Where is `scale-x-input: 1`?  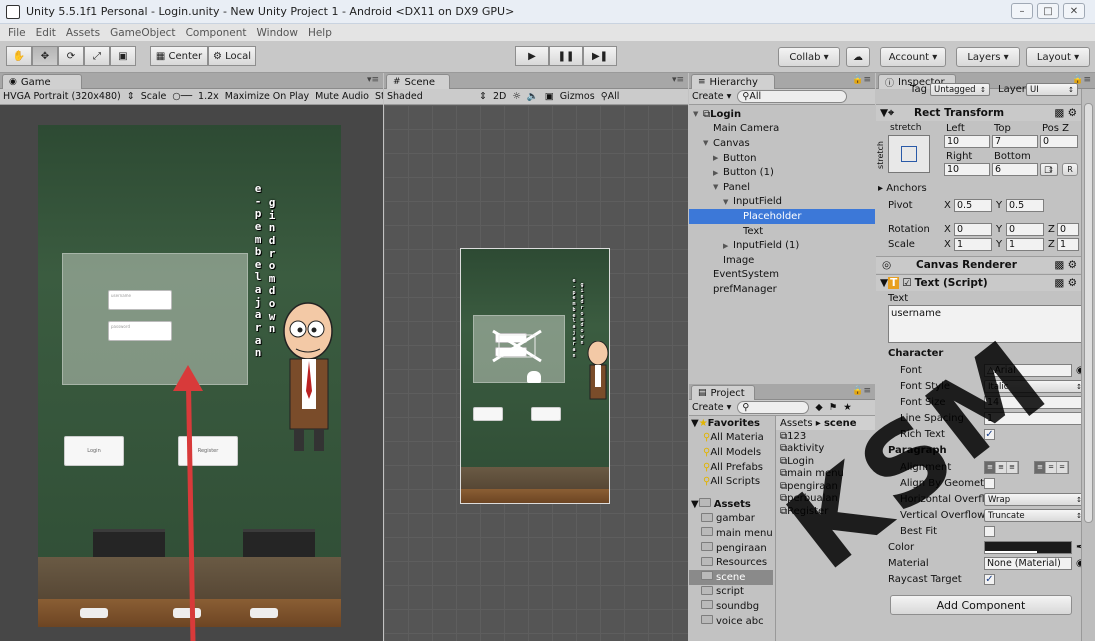 scale-x-input: 1 is located at coordinates (973, 244).